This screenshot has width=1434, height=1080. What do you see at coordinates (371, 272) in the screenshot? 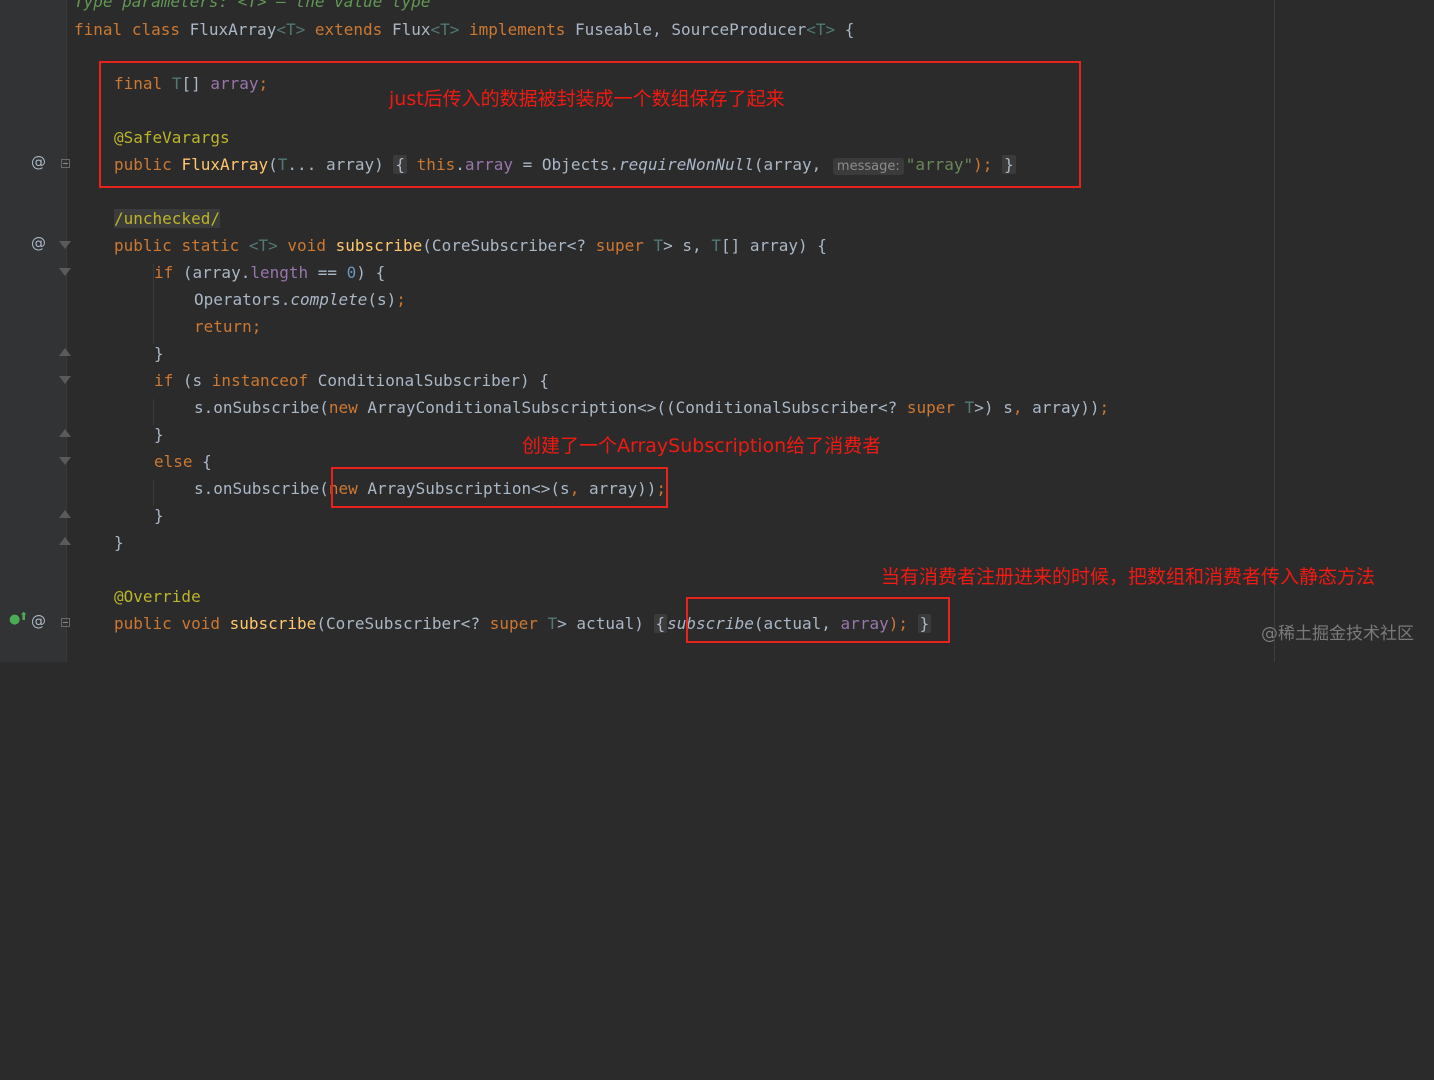
I see `code-text: ) {` at bounding box center [371, 272].